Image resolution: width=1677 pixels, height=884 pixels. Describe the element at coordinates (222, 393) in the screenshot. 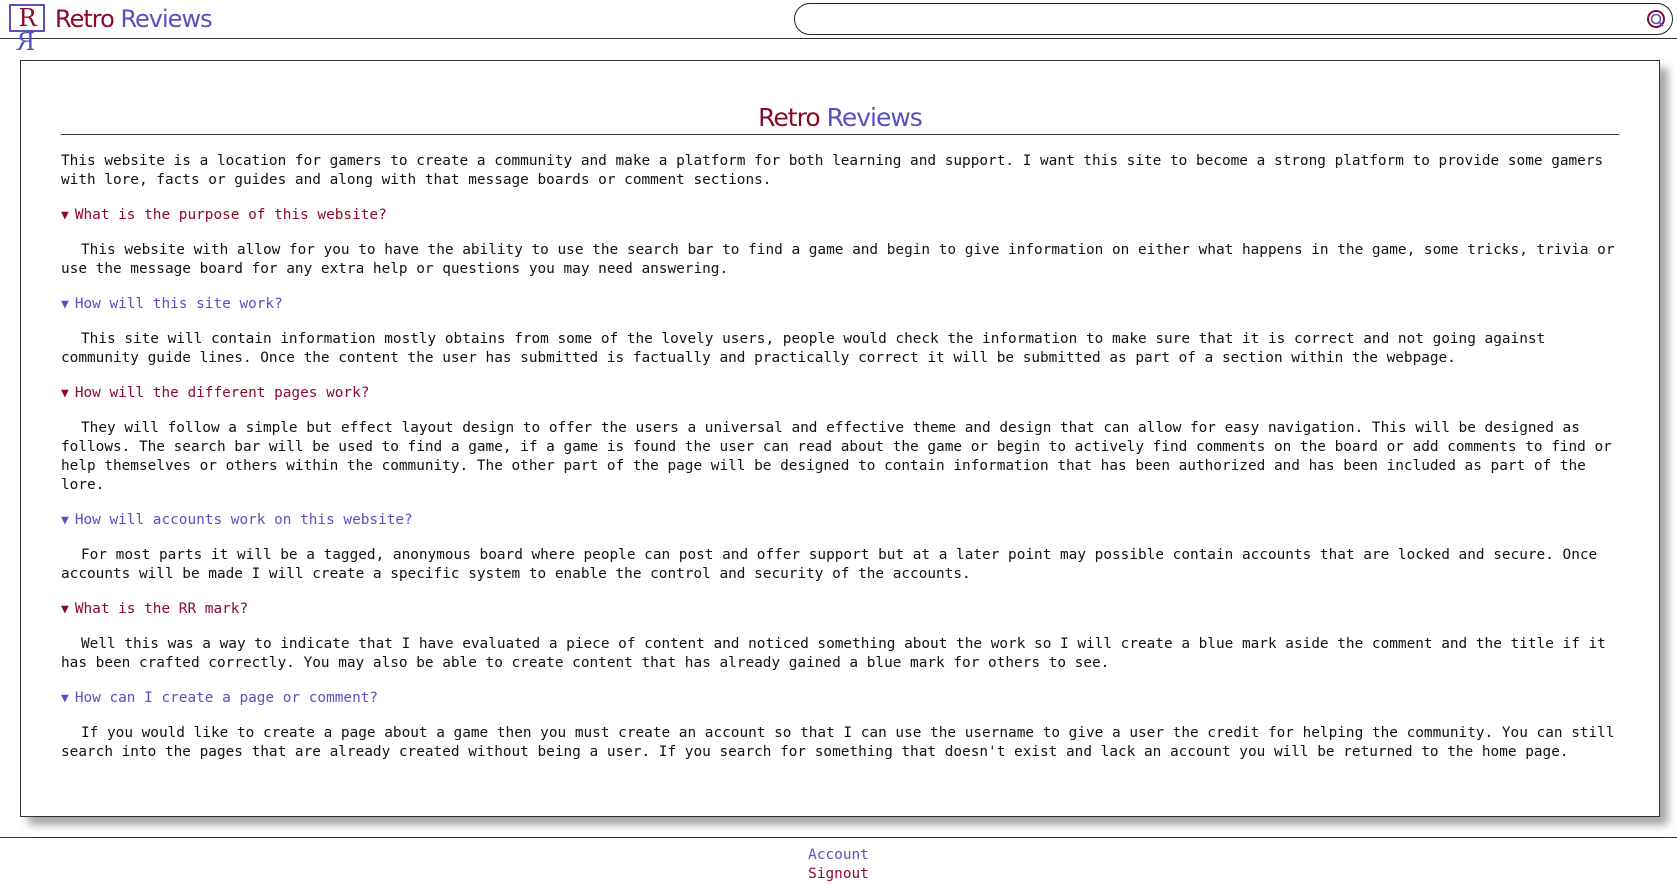

I see `faq-question-text: How will the different pages work?` at that location.